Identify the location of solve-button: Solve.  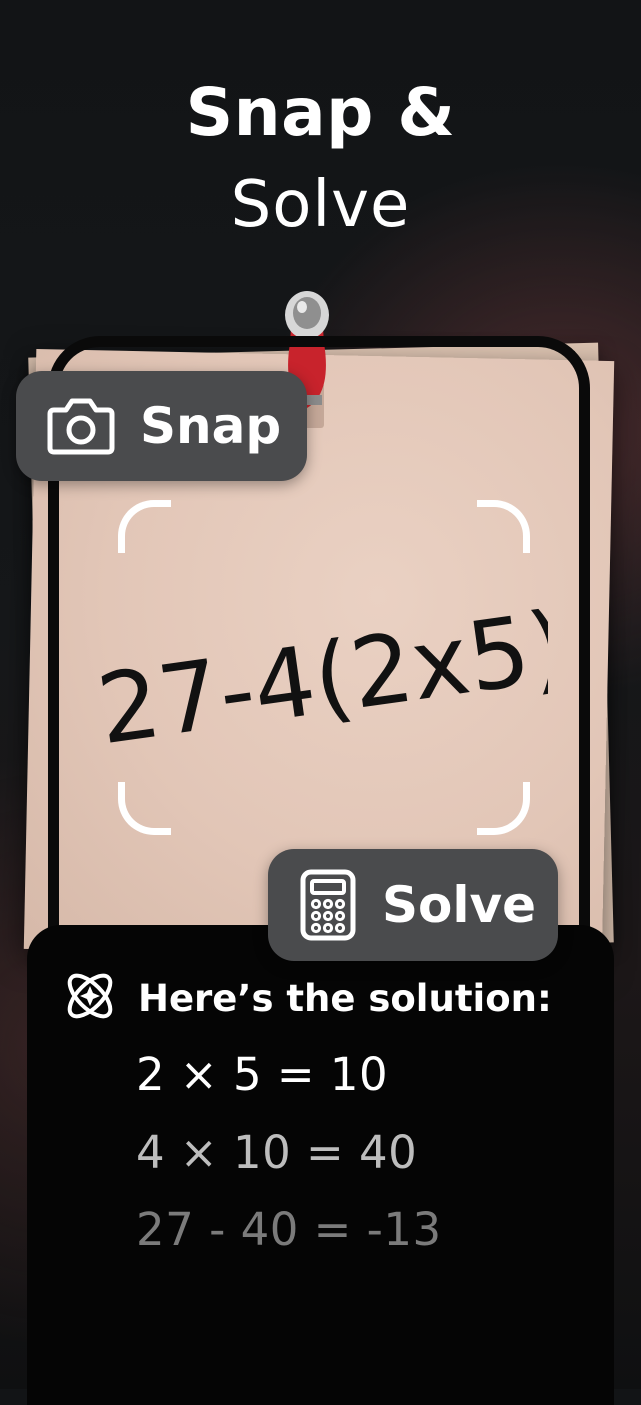
(413, 905).